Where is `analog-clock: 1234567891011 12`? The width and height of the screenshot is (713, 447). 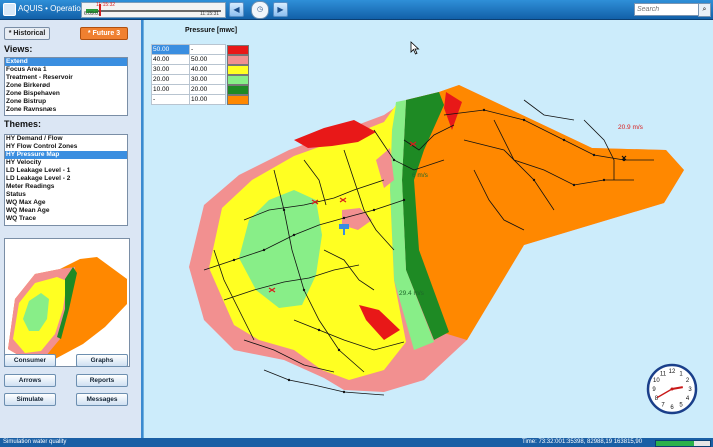 analog-clock: 1234567891011 12 is located at coordinates (672, 389).